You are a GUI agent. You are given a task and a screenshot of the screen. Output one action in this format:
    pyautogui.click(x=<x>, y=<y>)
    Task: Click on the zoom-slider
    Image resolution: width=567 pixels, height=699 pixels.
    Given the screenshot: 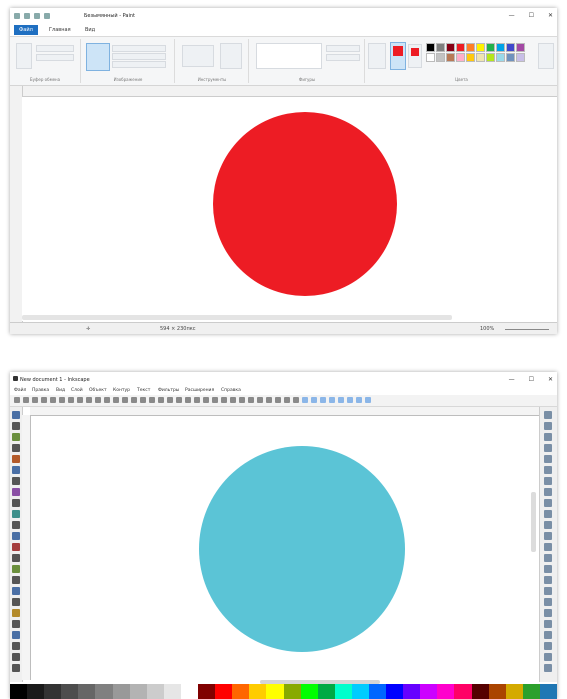 What is the action you would take?
    pyautogui.click(x=527, y=329)
    